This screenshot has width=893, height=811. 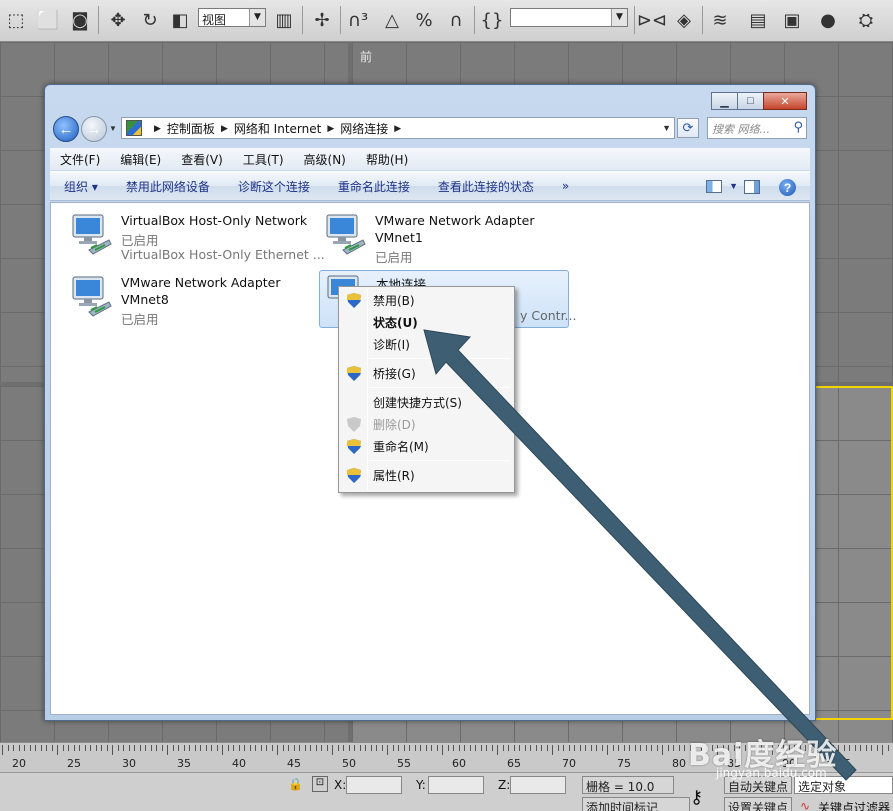 What do you see at coordinates (424, 20) in the screenshot?
I see `percent-snap-icon: %` at bounding box center [424, 20].